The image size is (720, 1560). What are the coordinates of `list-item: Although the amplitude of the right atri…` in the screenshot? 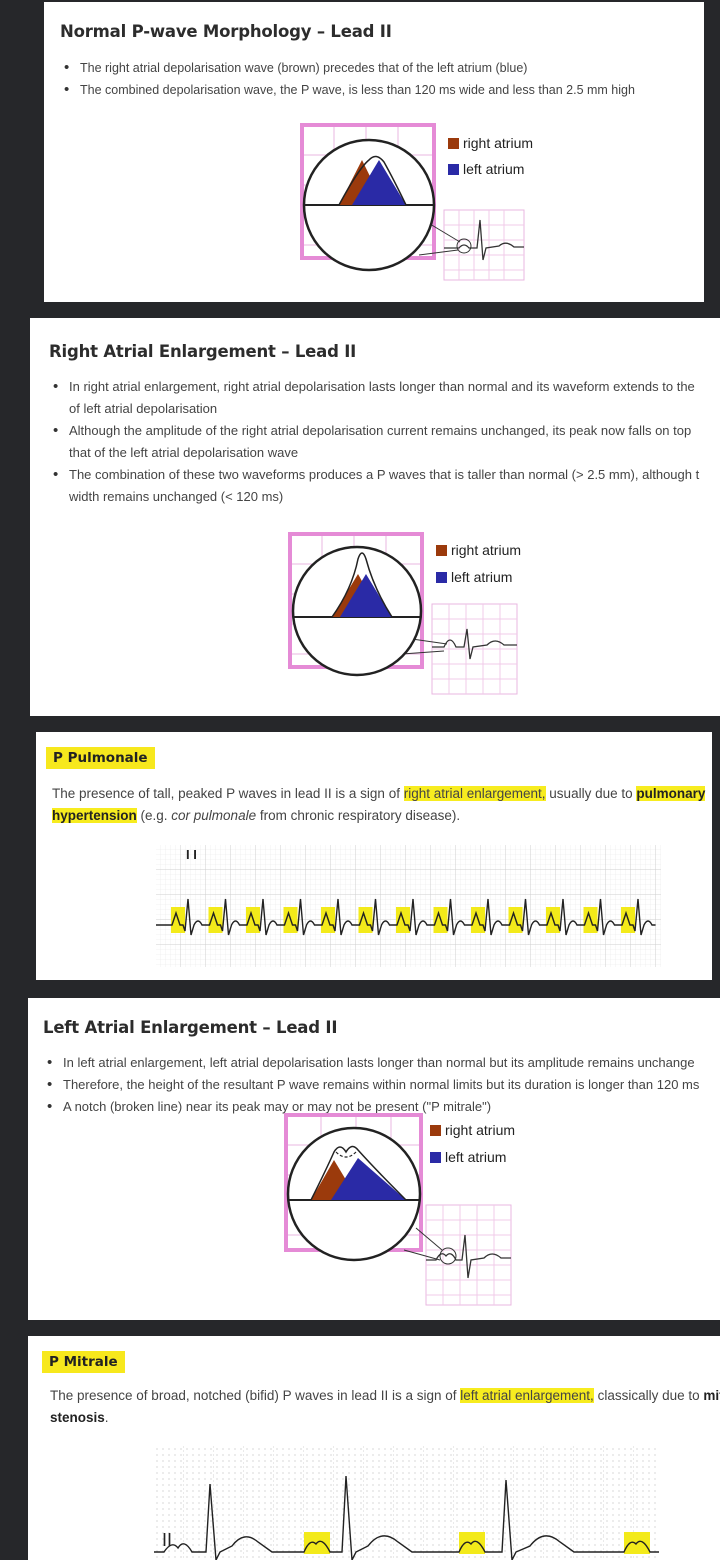 It's located at (374, 442).